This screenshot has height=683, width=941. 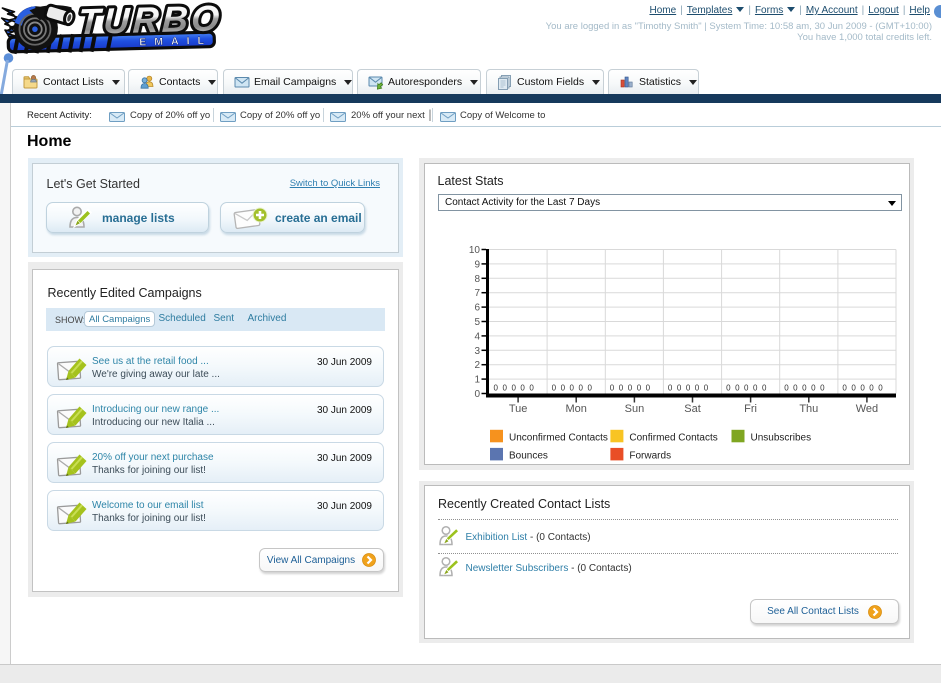 I want to click on svg-text: Mon, so click(x=575, y=409).